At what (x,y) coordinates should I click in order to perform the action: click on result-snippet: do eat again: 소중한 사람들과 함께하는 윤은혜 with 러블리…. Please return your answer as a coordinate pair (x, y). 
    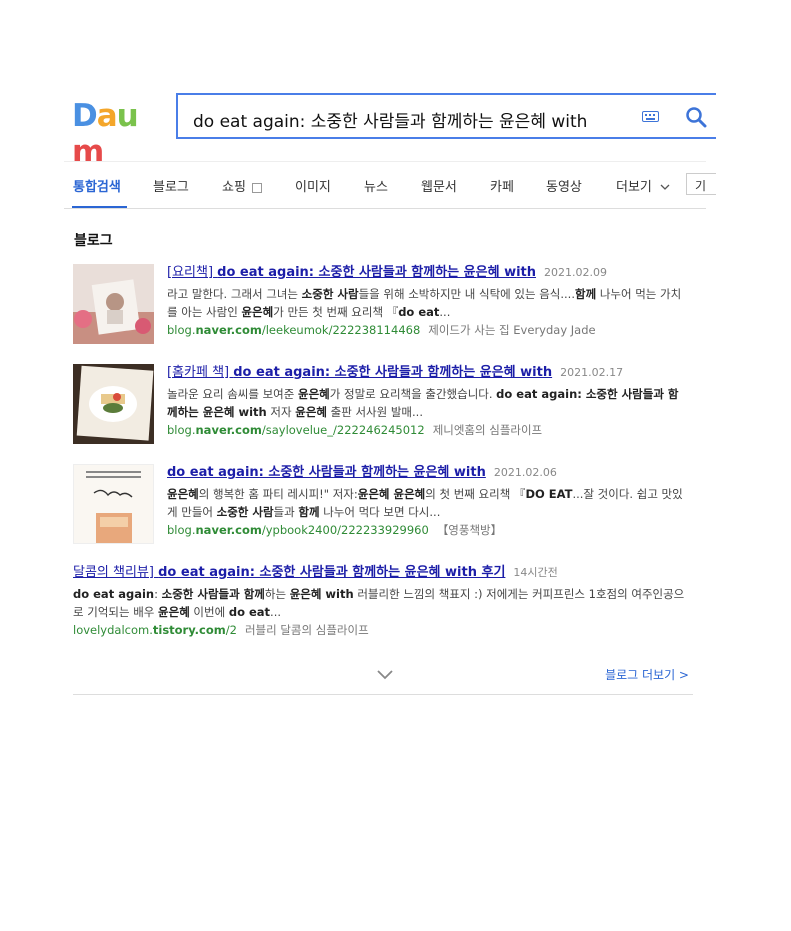
    Looking at the image, I should click on (383, 603).